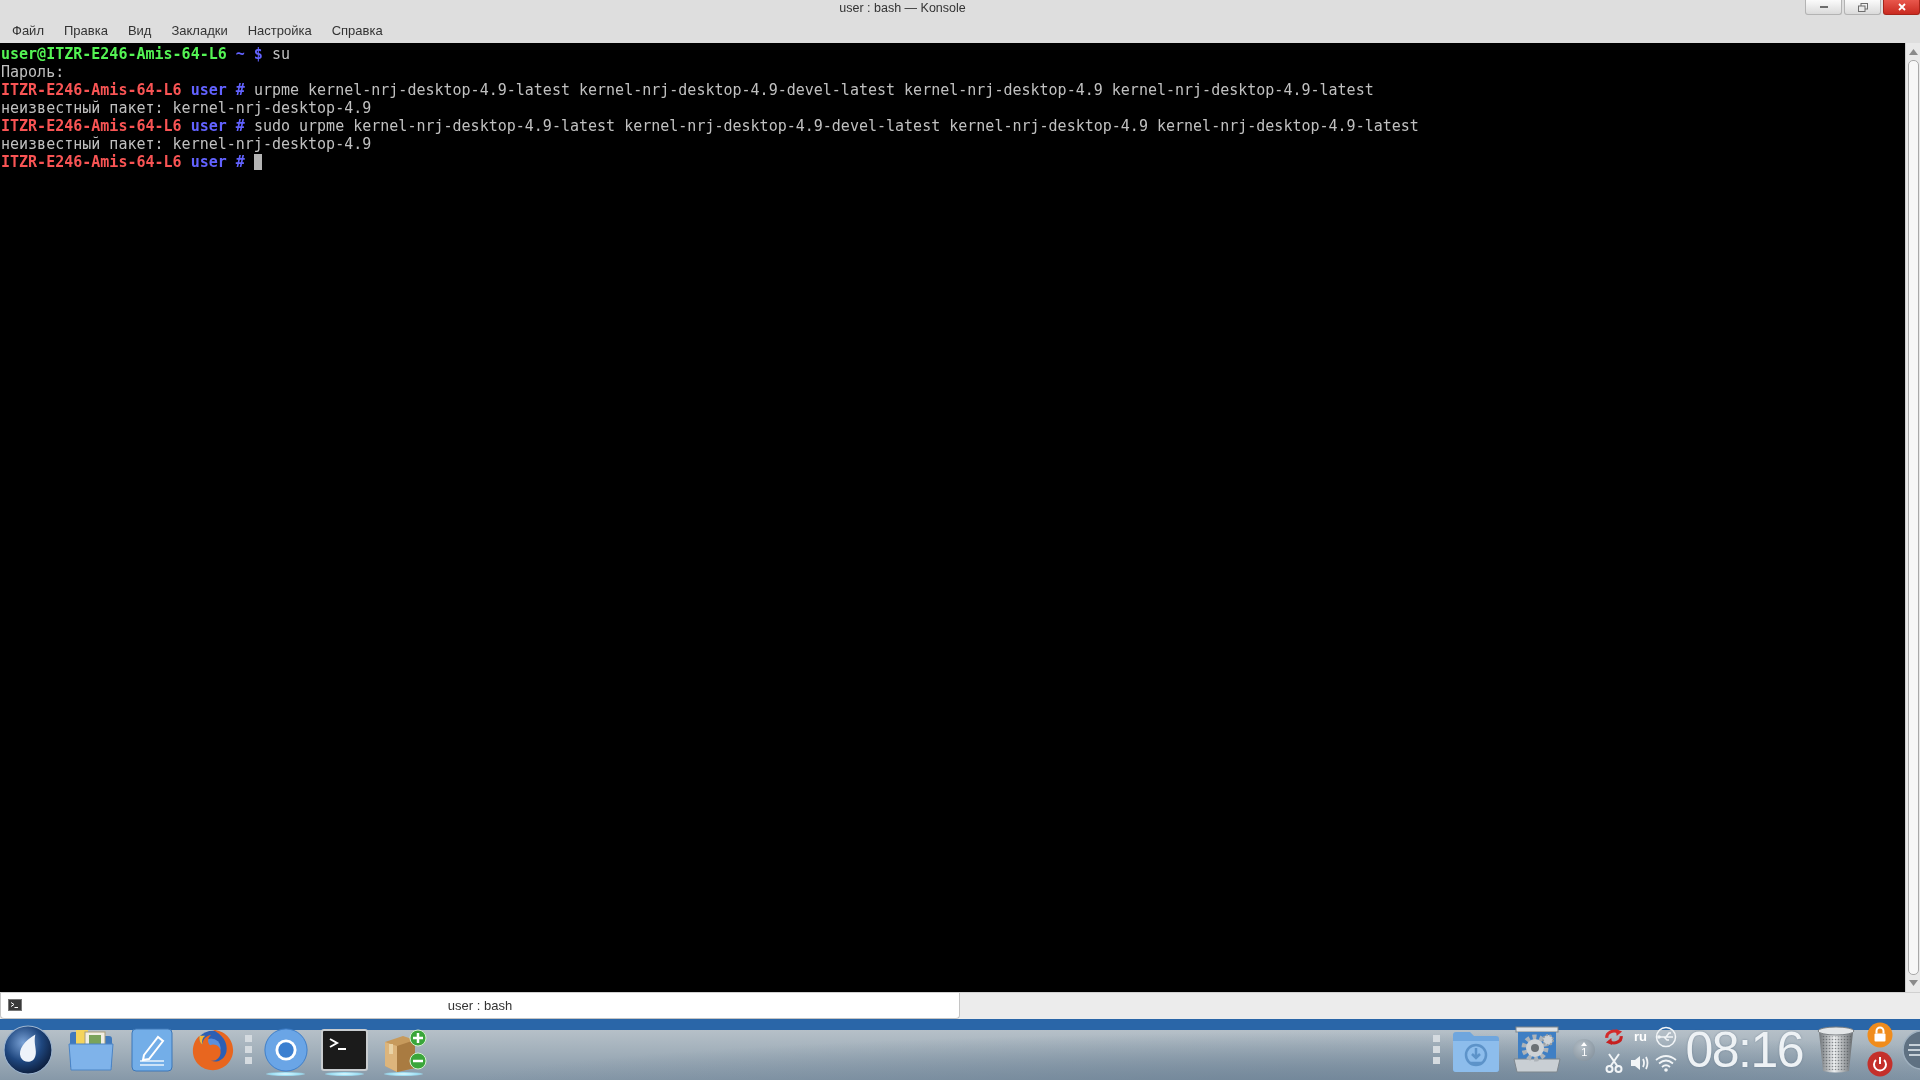 The height and width of the screenshot is (1080, 1920). What do you see at coordinates (1880, 1064) in the screenshot?
I see `power-icon` at bounding box center [1880, 1064].